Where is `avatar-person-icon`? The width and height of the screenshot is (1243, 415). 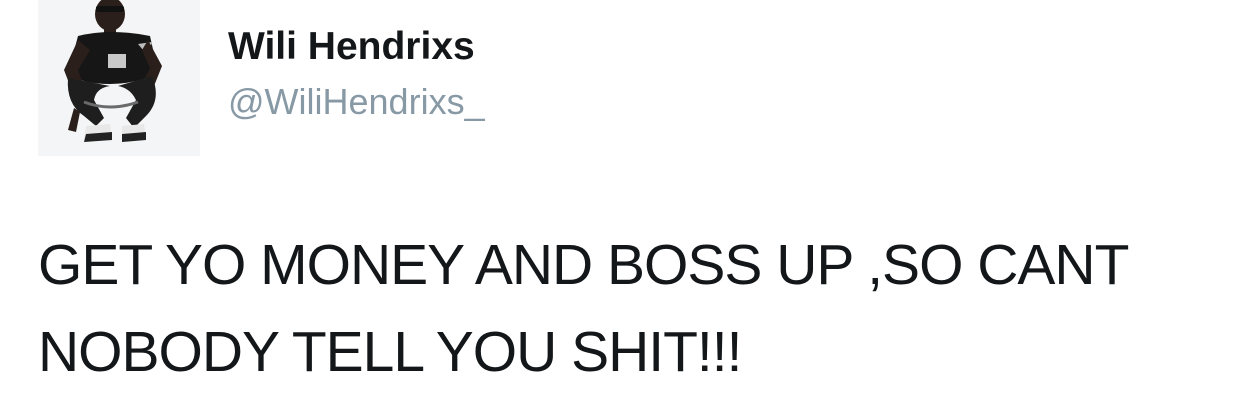
avatar-person-icon is located at coordinates (119, 78).